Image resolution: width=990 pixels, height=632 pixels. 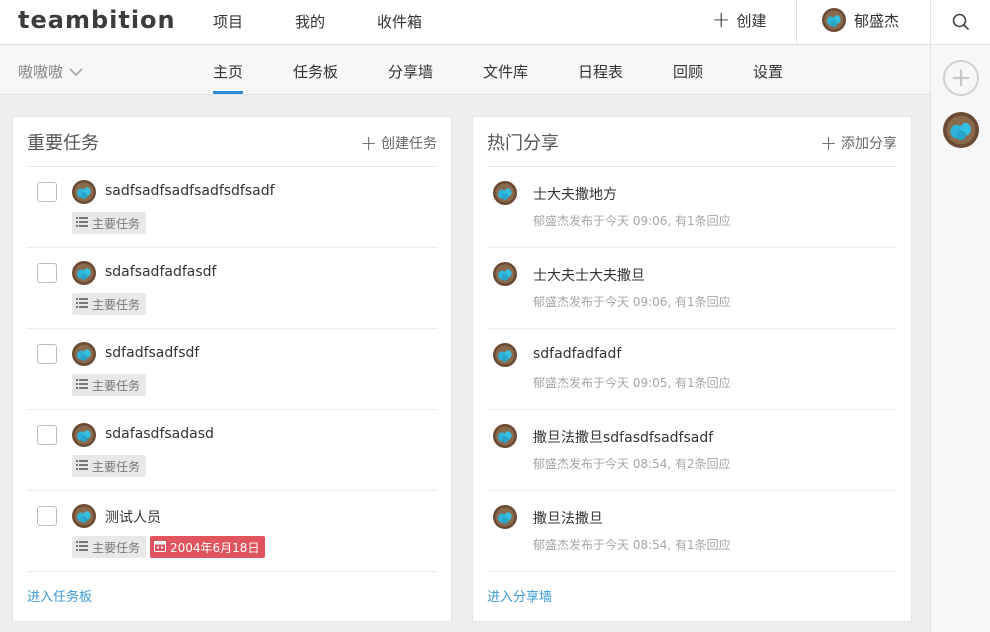 I want to click on create-label: 创建, so click(x=751, y=21).